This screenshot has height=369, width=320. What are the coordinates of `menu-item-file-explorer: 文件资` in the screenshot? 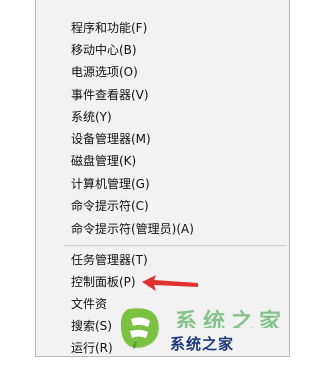 It's located at (89, 304).